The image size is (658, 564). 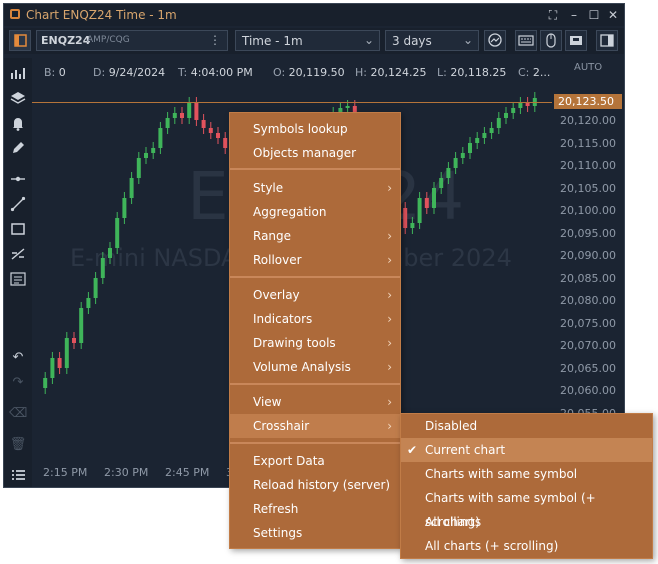 I want to click on crosshair-mode-button, so click(x=495, y=40).